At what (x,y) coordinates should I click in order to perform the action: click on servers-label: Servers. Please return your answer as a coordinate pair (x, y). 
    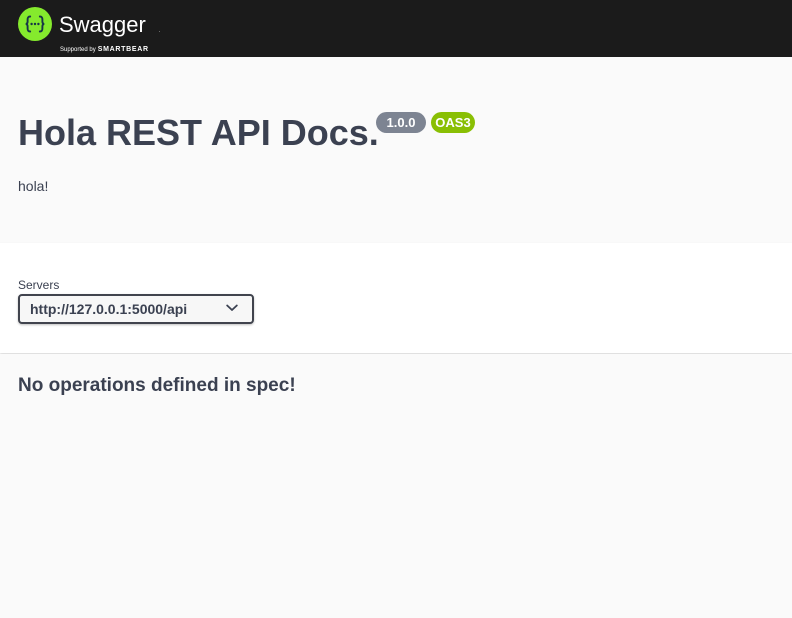
    Looking at the image, I should click on (39, 285).